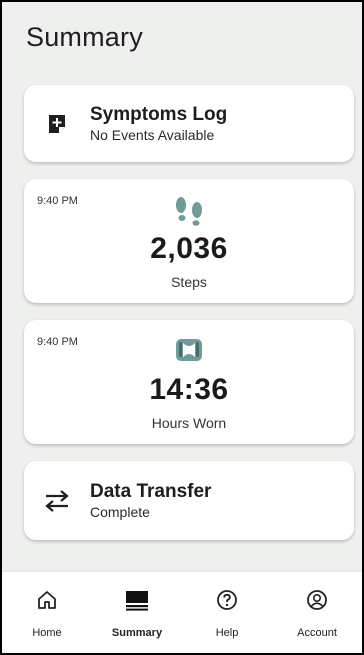 The height and width of the screenshot is (655, 364). What do you see at coordinates (152, 134) in the screenshot?
I see `symptoms-log-status: No Events Available` at bounding box center [152, 134].